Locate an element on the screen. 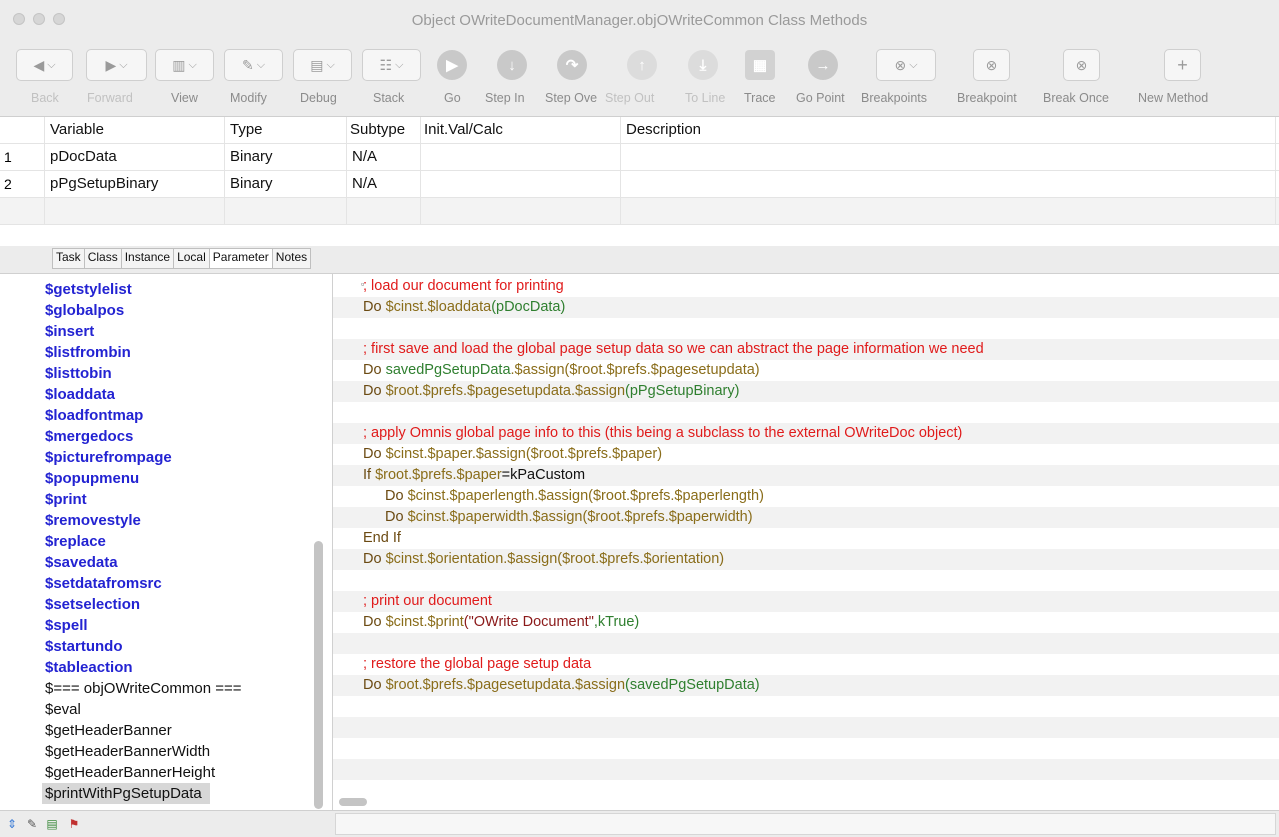 The height and width of the screenshot is (837, 1279). method-item: $popupmenu is located at coordinates (92, 478).